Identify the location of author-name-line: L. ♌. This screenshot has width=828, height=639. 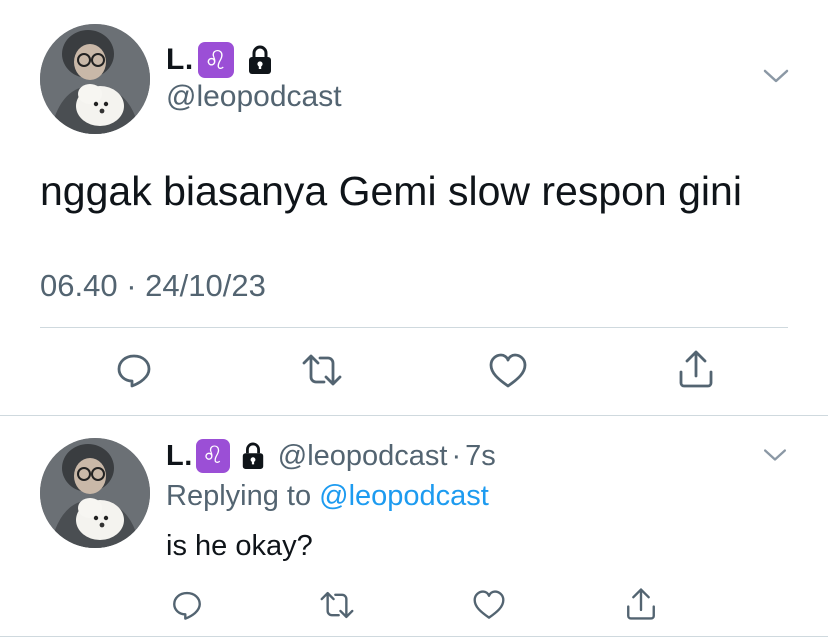
(220, 60).